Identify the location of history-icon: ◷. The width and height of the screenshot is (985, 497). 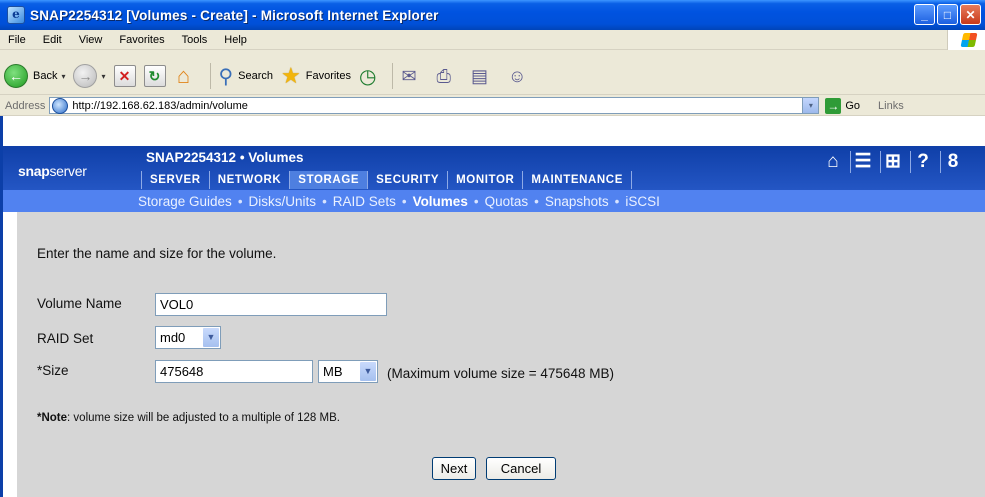
(368, 76).